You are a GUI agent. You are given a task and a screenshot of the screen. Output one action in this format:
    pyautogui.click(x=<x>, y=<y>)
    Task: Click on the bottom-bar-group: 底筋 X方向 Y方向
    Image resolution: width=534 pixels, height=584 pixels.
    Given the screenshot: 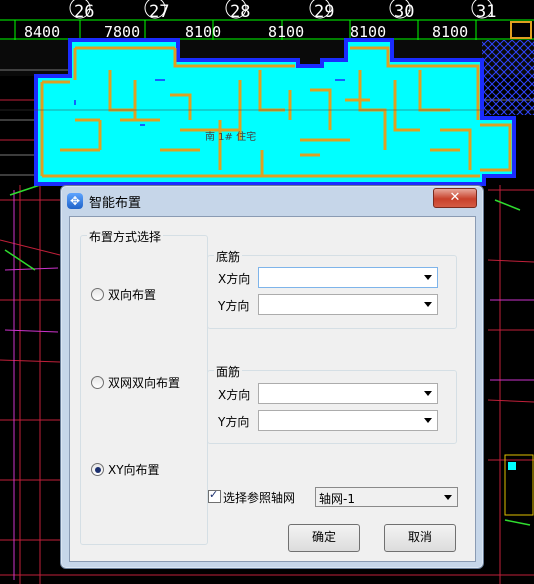 What is the action you would take?
    pyautogui.click(x=332, y=288)
    